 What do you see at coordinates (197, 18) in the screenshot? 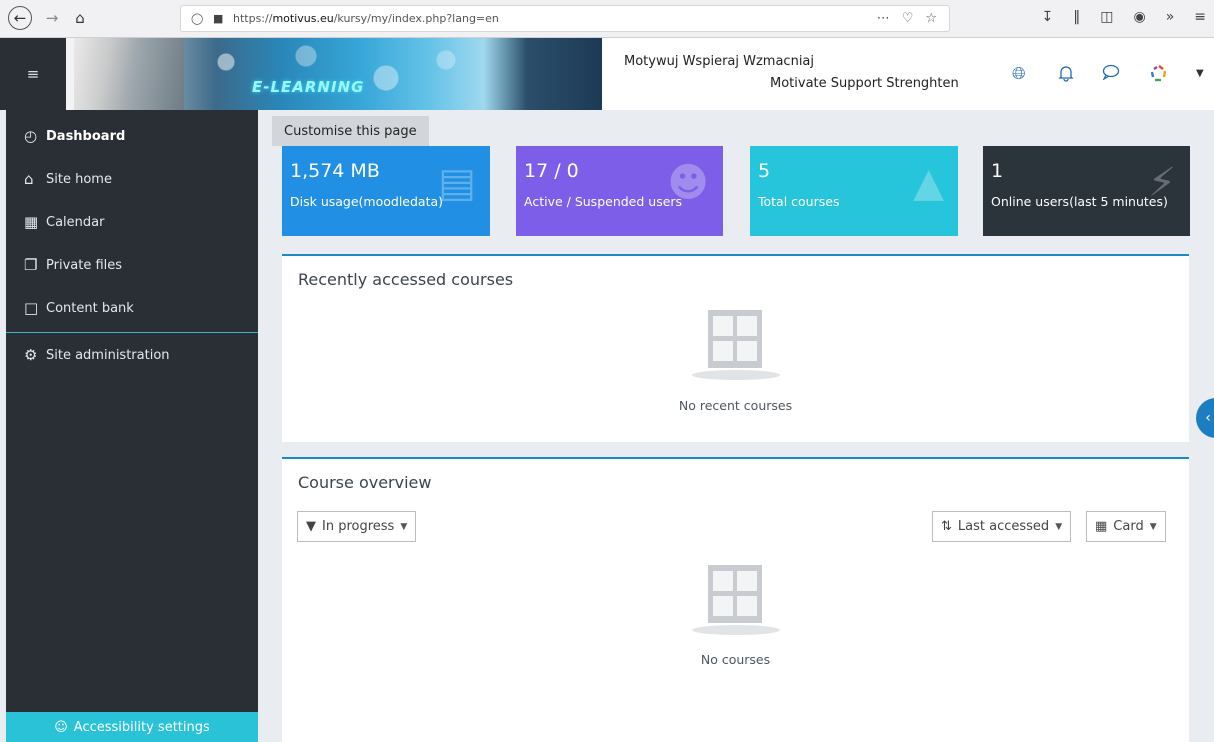
I see `shield-icon: ◯` at bounding box center [197, 18].